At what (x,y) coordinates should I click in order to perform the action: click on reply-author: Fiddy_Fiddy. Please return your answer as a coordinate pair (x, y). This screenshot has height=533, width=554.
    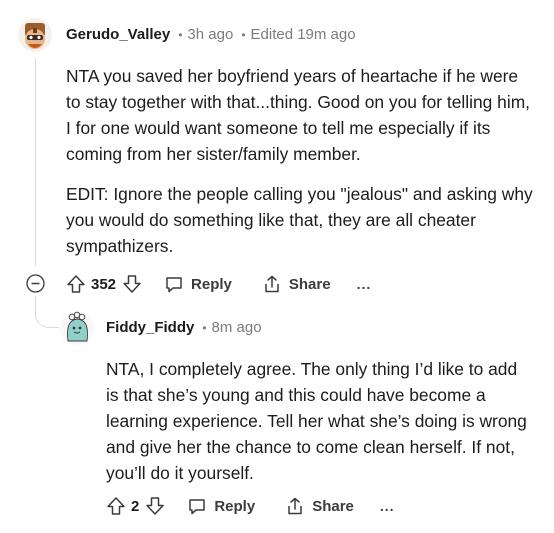
    Looking at the image, I should click on (150, 327).